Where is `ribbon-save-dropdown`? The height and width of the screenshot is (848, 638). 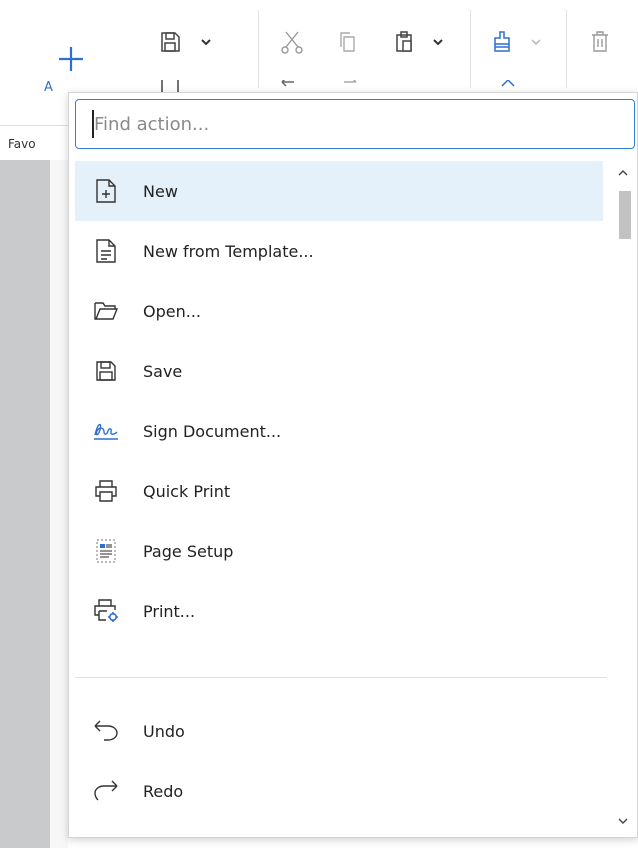
ribbon-save-dropdown is located at coordinates (206, 42).